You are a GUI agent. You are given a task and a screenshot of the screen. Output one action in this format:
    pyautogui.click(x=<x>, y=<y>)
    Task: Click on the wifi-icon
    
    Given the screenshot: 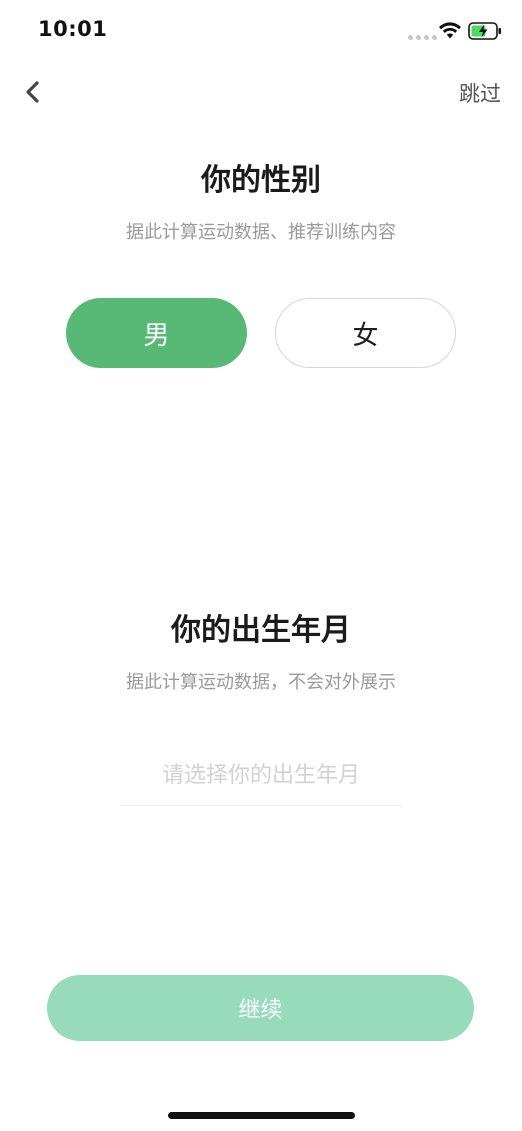 What is the action you would take?
    pyautogui.click(x=450, y=30)
    